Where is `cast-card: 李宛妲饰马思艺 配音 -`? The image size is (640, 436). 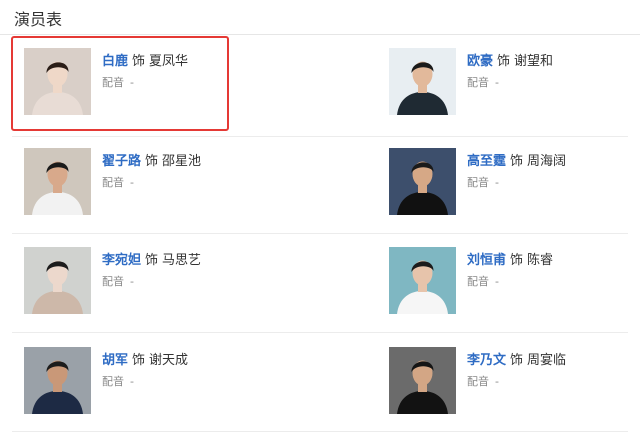
cast-card: 李宛妲饰马思艺 配音 - is located at coordinates (119, 275).